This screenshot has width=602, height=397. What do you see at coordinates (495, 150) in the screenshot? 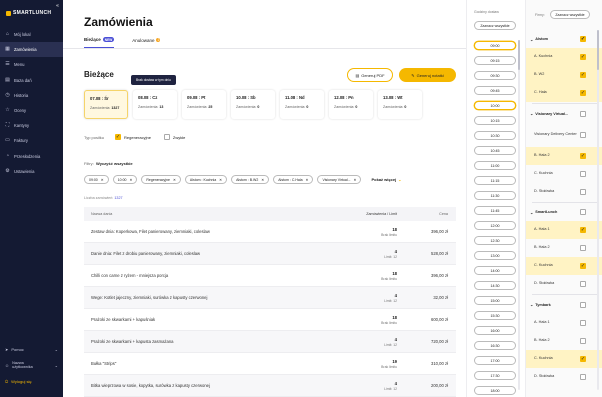
I see `delivery-time-option: 10:45` at bounding box center [495, 150].